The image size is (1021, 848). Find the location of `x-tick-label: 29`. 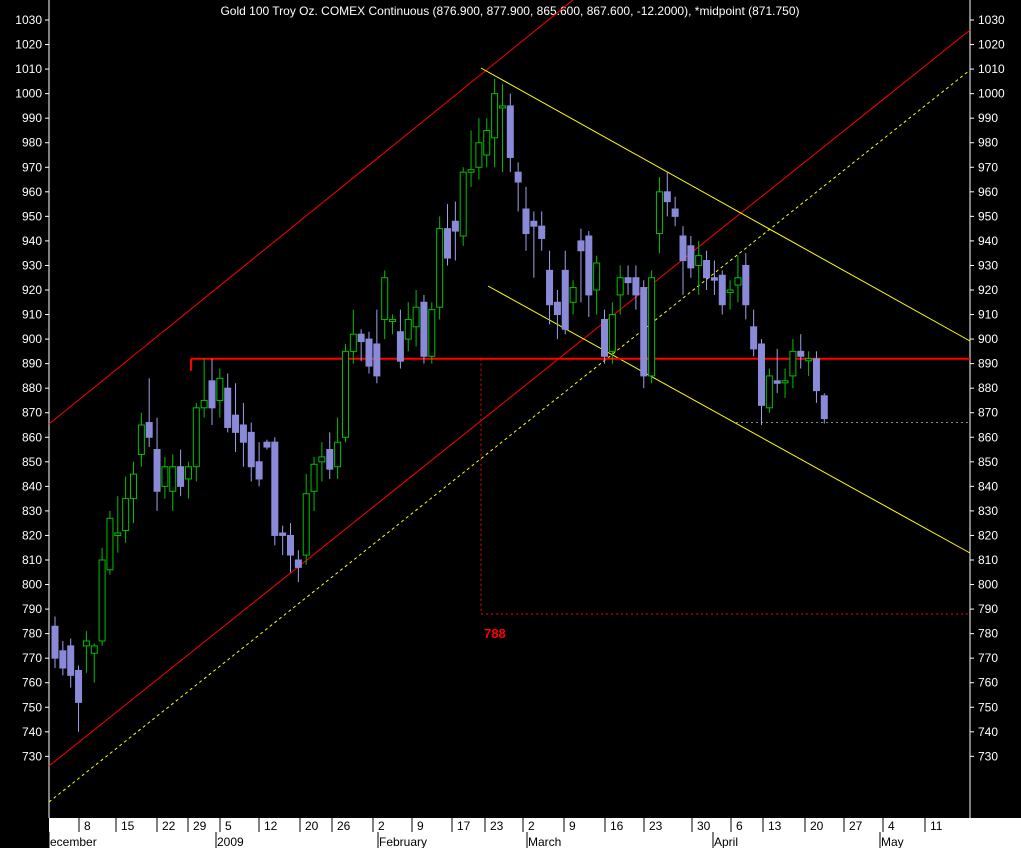

x-tick-label: 29 is located at coordinates (200, 826).